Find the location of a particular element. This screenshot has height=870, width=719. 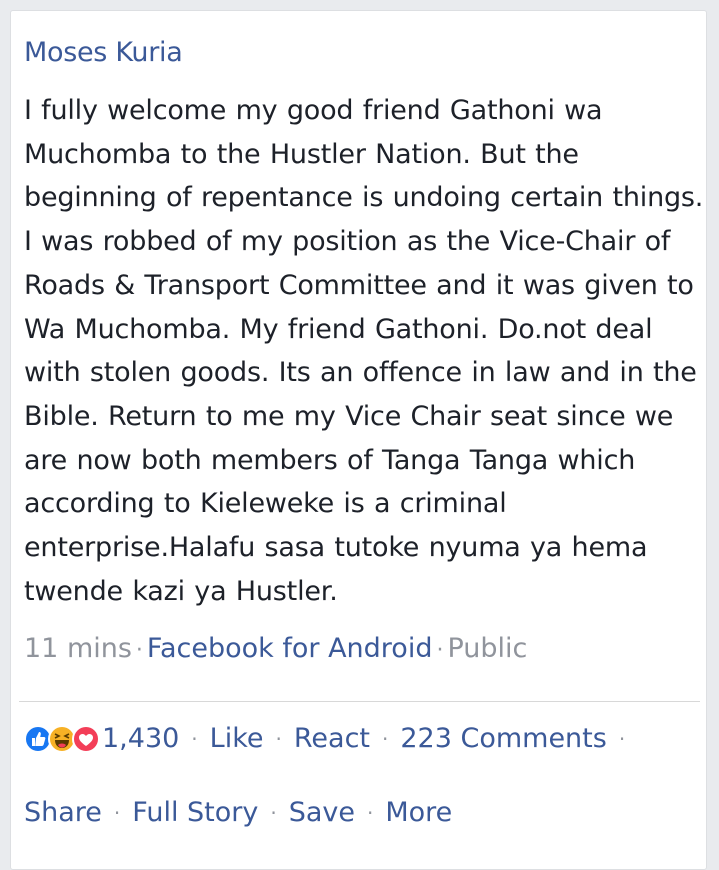

post-privacy: Public is located at coordinates (487, 648).